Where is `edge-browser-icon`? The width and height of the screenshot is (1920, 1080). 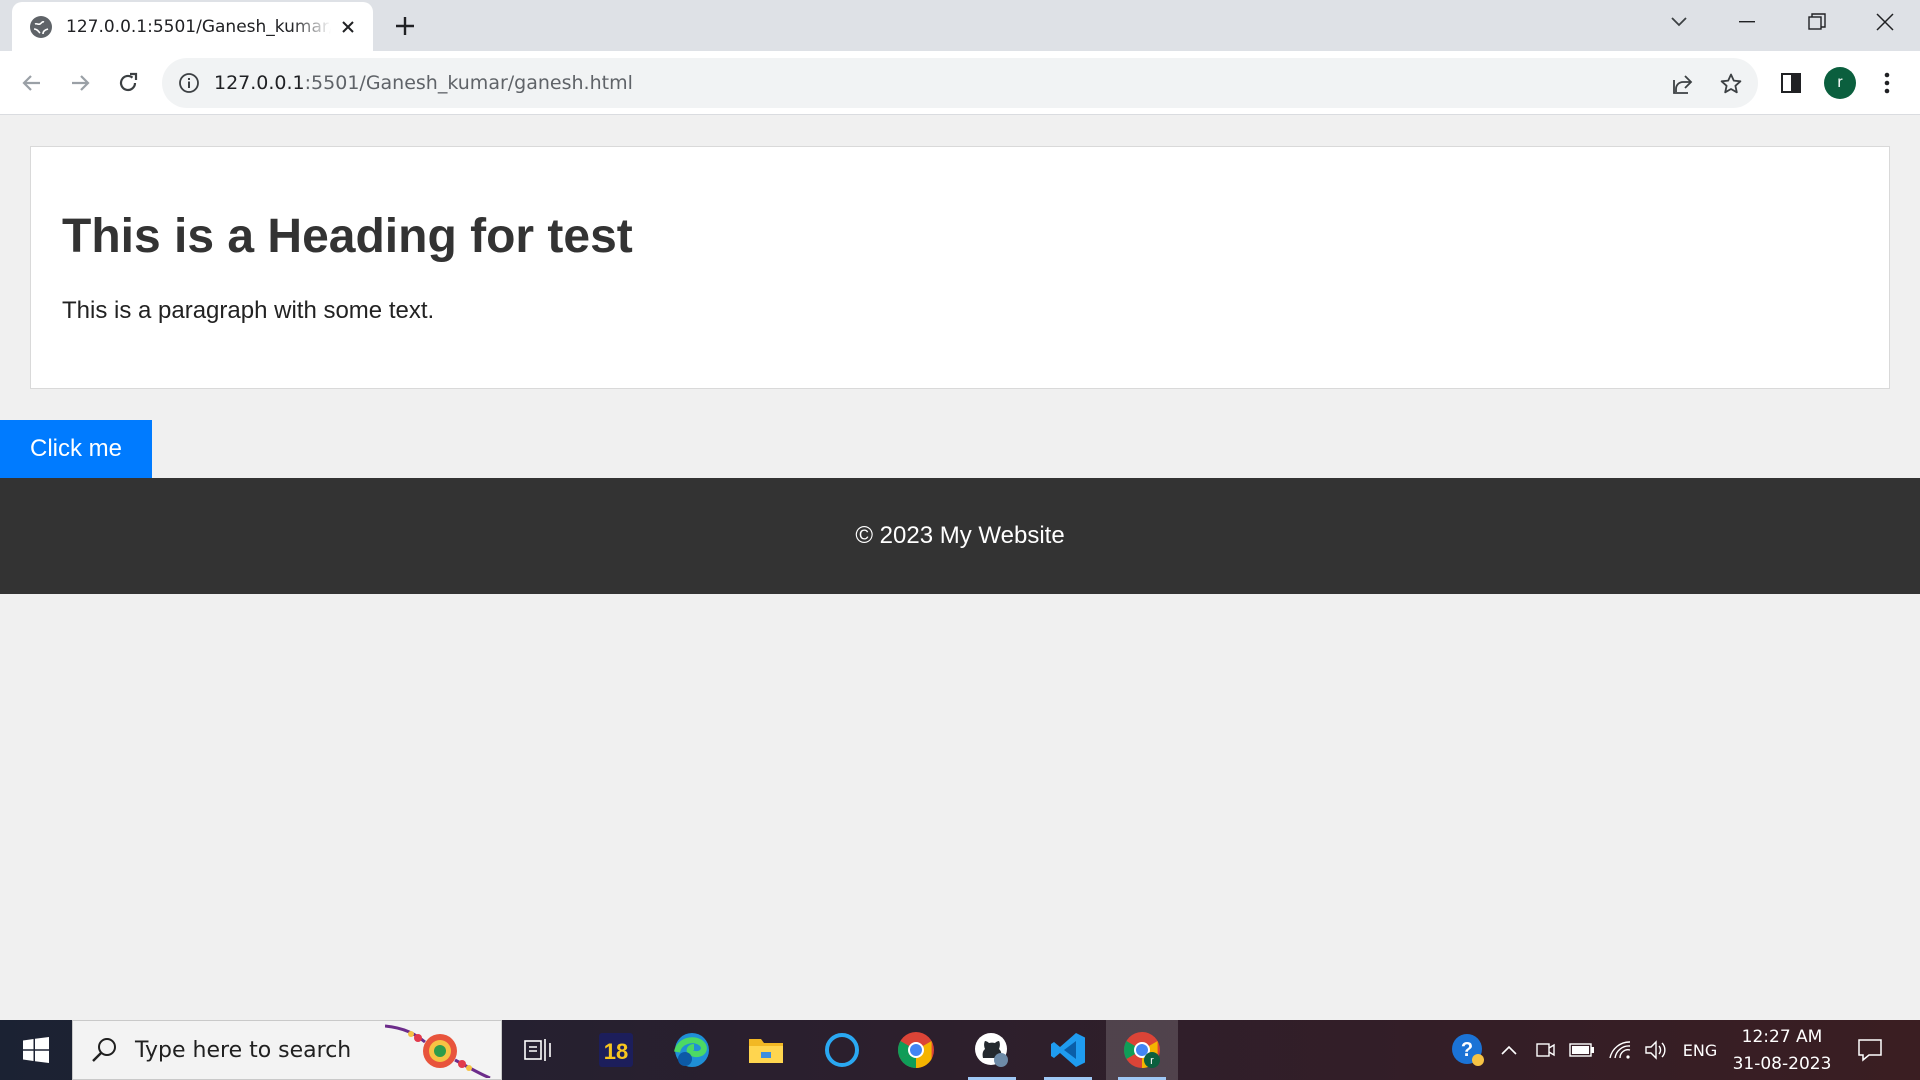 edge-browser-icon is located at coordinates (692, 1050).